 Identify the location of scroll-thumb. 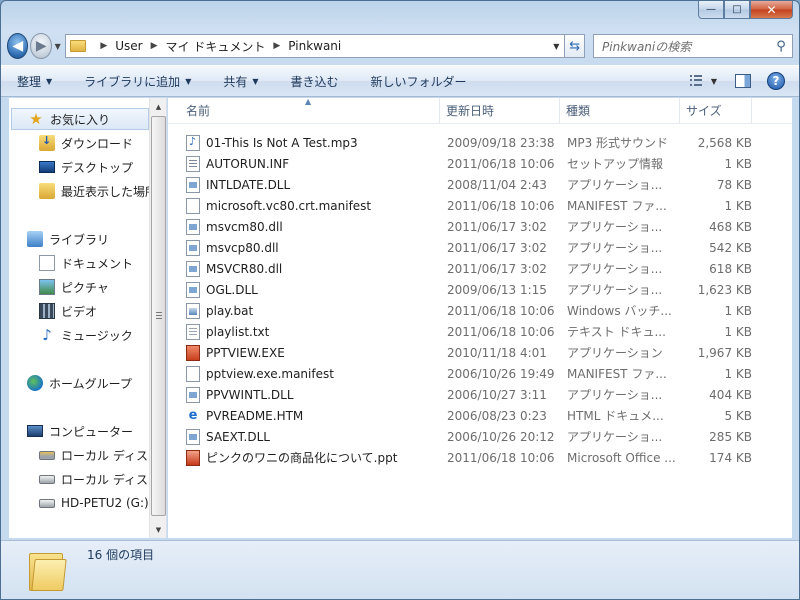
(158, 316).